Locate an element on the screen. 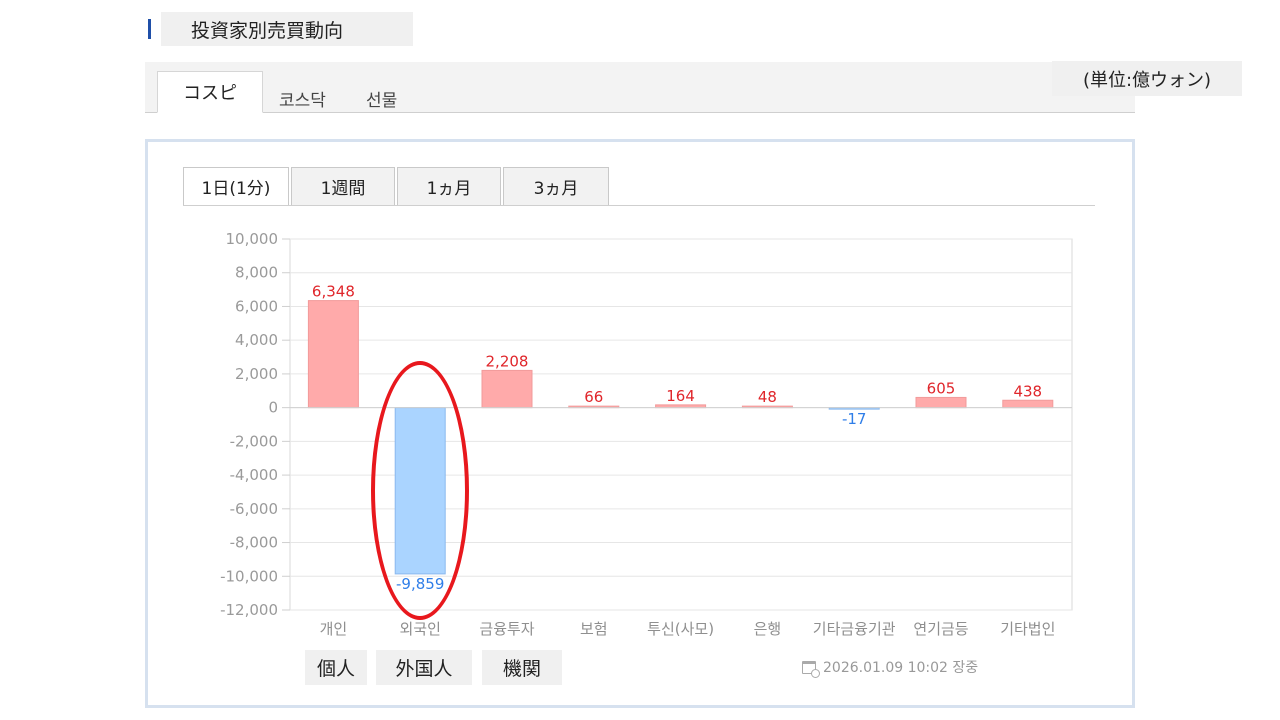  y-tick-label: -8,000 is located at coordinates (254, 543).